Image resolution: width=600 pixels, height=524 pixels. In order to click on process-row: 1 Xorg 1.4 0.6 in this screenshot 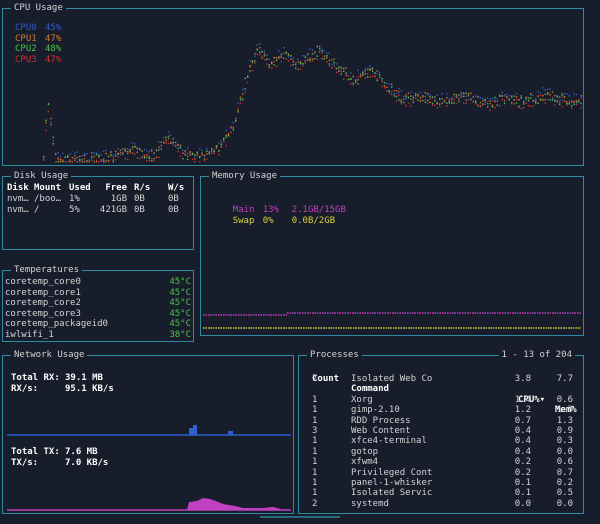, I will do `click(441, 400)`.